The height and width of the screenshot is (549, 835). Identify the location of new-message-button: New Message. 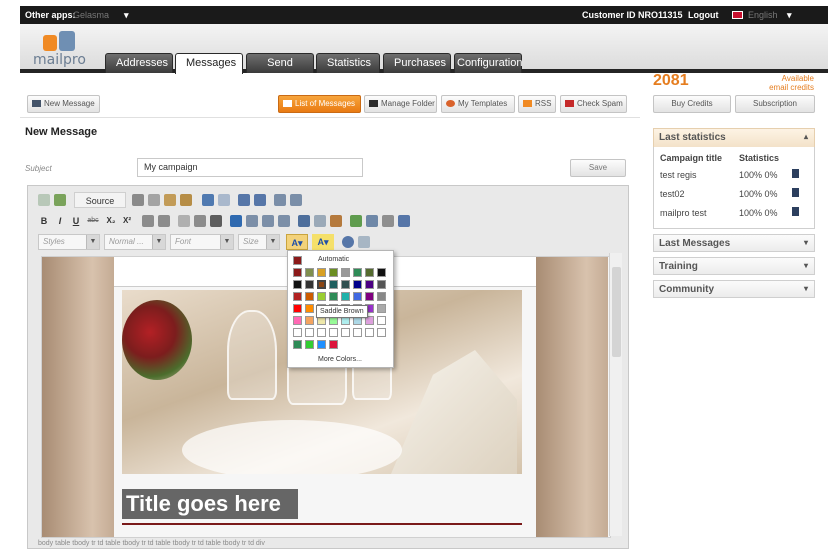
(63, 104).